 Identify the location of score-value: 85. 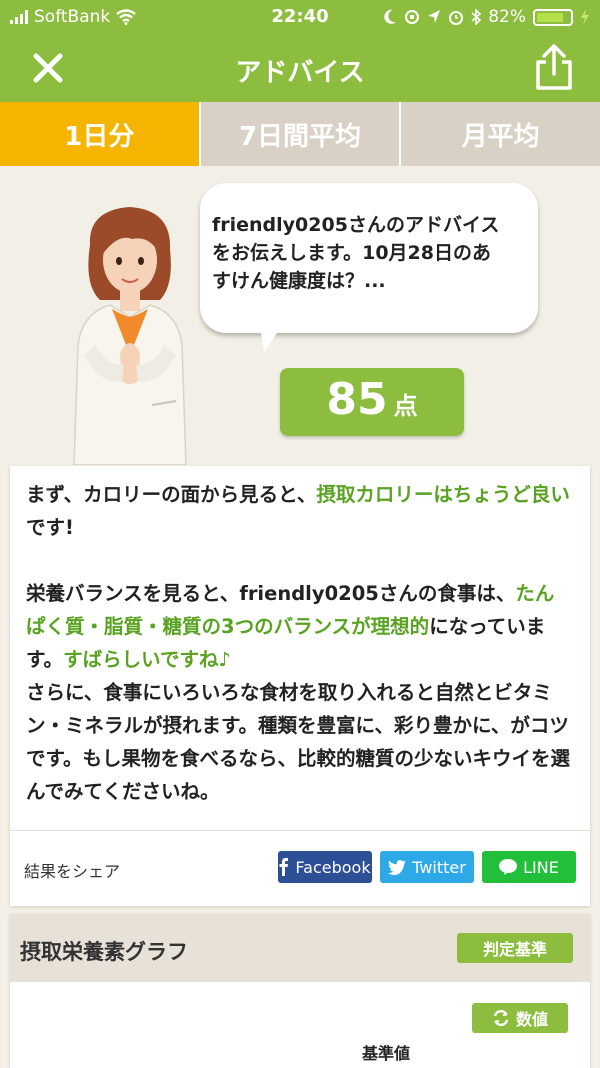
(357, 399).